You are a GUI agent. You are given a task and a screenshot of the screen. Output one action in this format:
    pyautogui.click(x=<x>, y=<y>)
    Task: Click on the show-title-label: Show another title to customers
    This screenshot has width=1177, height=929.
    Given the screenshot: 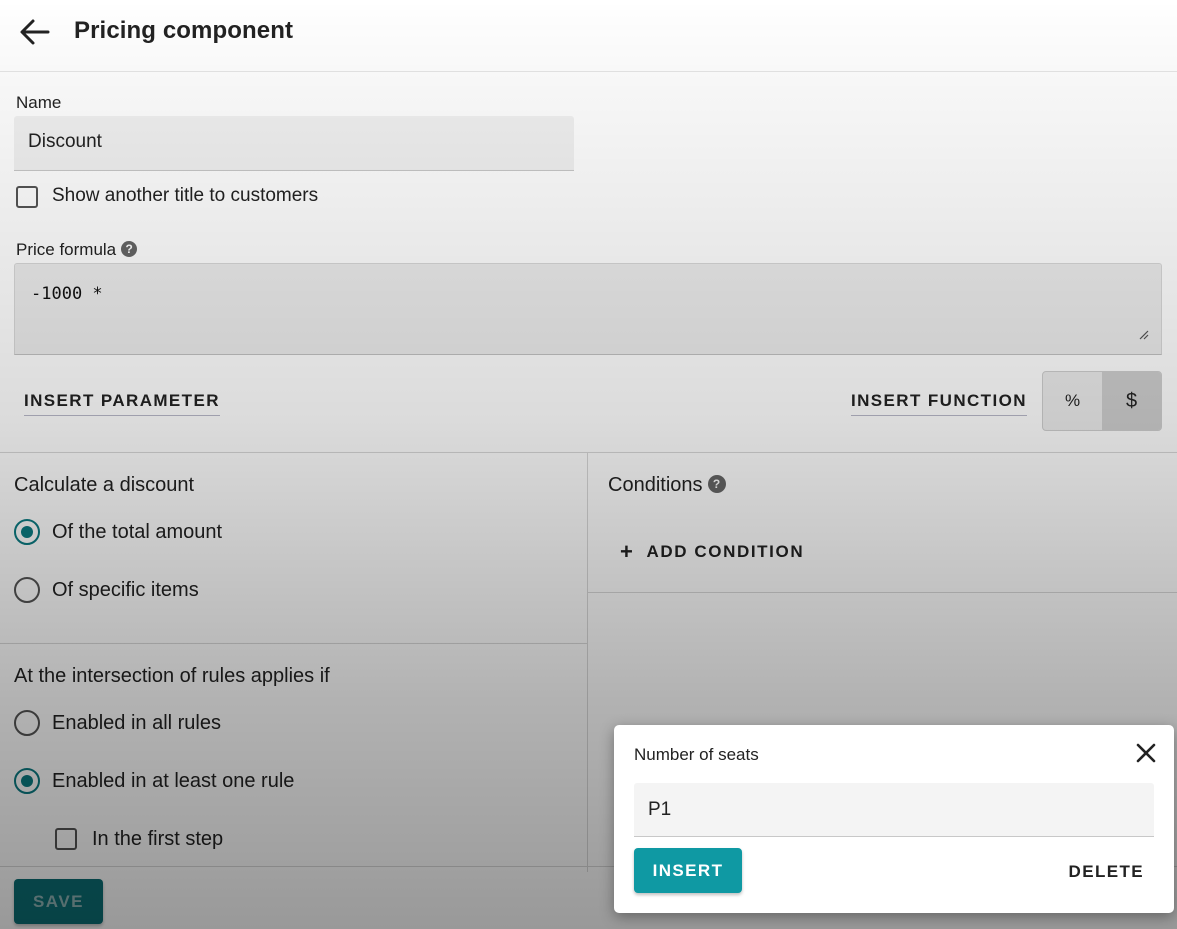 What is the action you would take?
    pyautogui.click(x=185, y=195)
    